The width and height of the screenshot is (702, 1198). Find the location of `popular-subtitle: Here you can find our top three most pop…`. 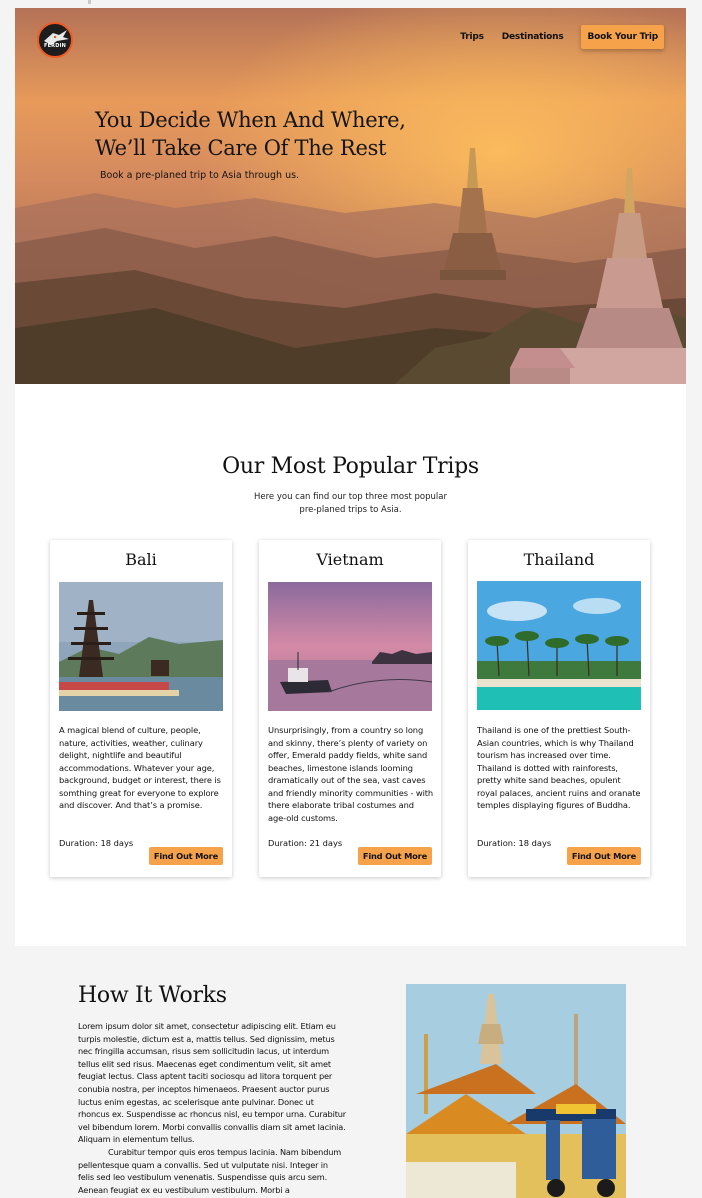

popular-subtitle: Here you can find our top three most pop… is located at coordinates (350, 503).